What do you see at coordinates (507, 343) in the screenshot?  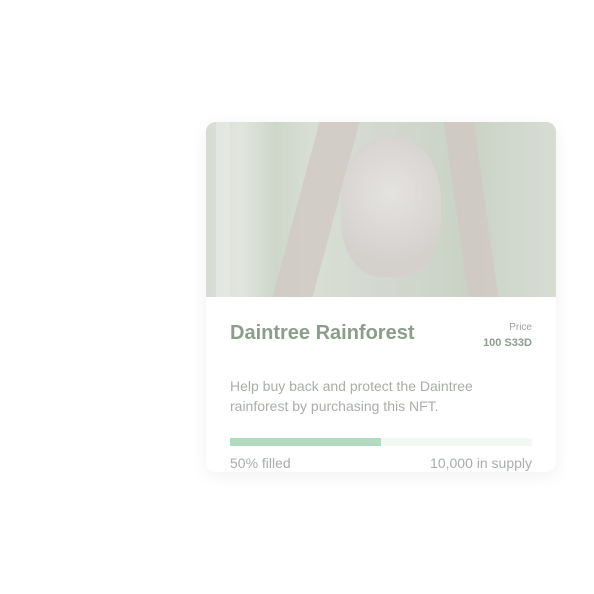 I see `price-value: 100 S33D` at bounding box center [507, 343].